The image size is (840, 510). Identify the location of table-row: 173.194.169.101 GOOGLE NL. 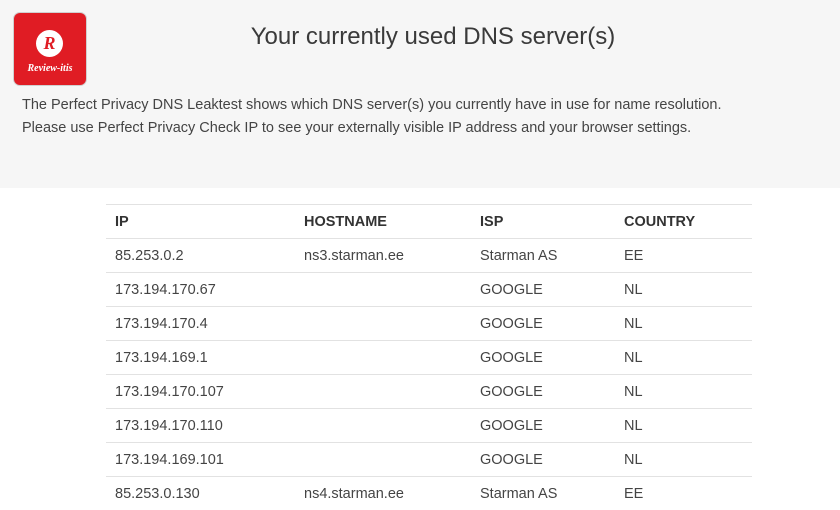
(429, 460).